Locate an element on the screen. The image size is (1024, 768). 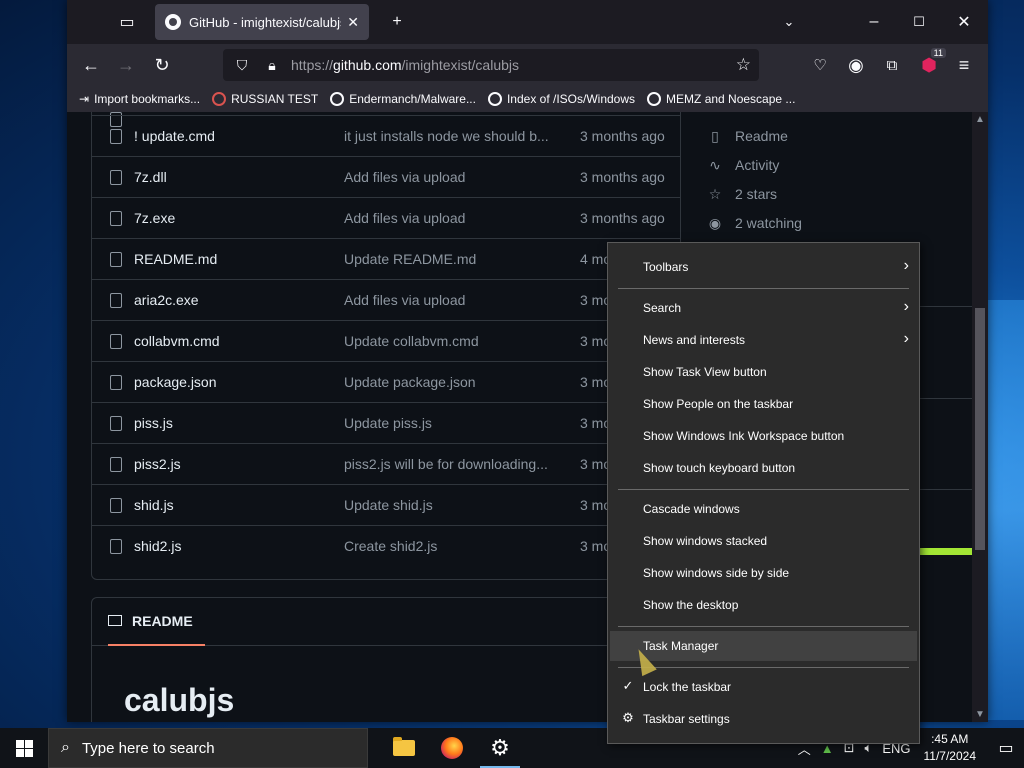
menu-item-cascade: Cascade windows is located at coordinates (763, 509).